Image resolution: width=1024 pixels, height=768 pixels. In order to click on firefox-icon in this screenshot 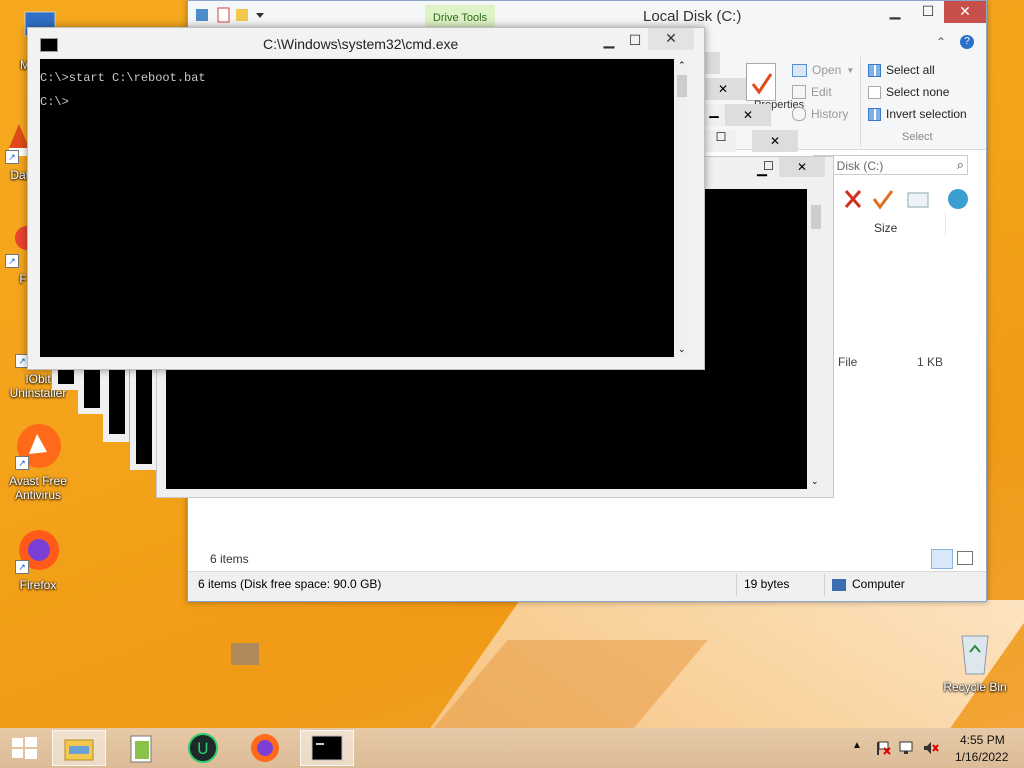, I will do `click(265, 748)`.